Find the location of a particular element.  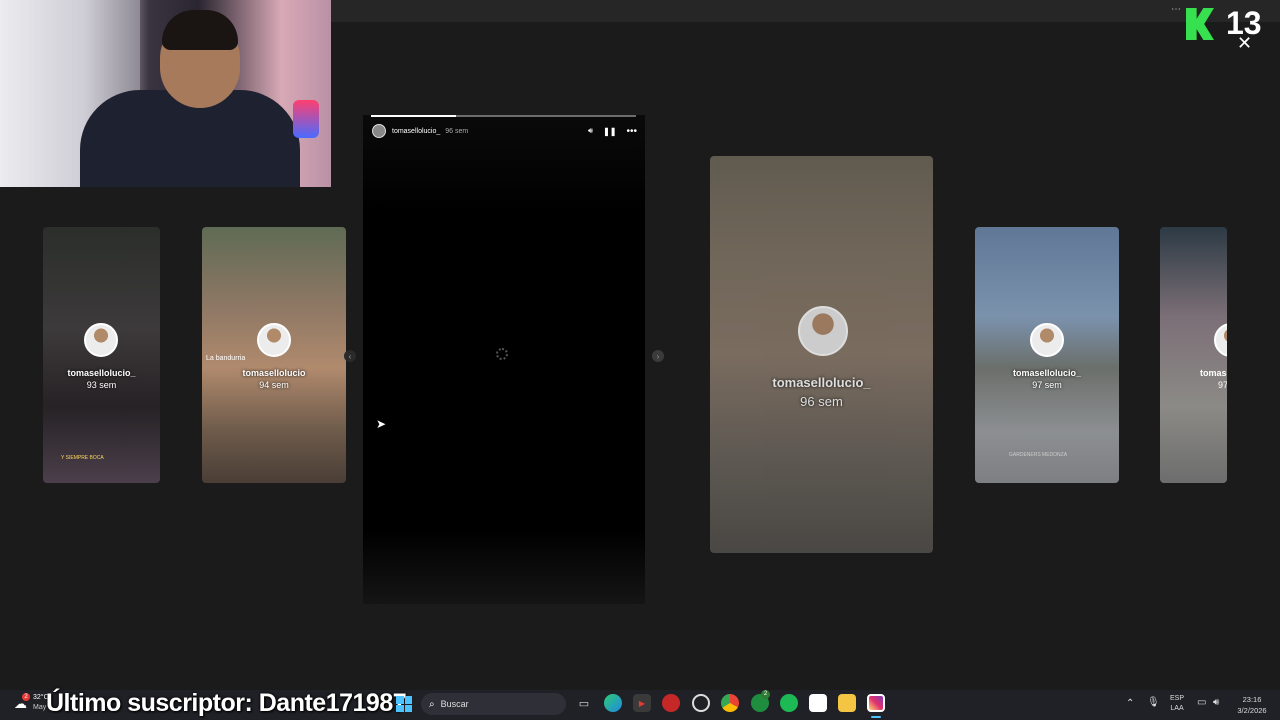

story-username: tomas is located at coordinates (1213, 373).